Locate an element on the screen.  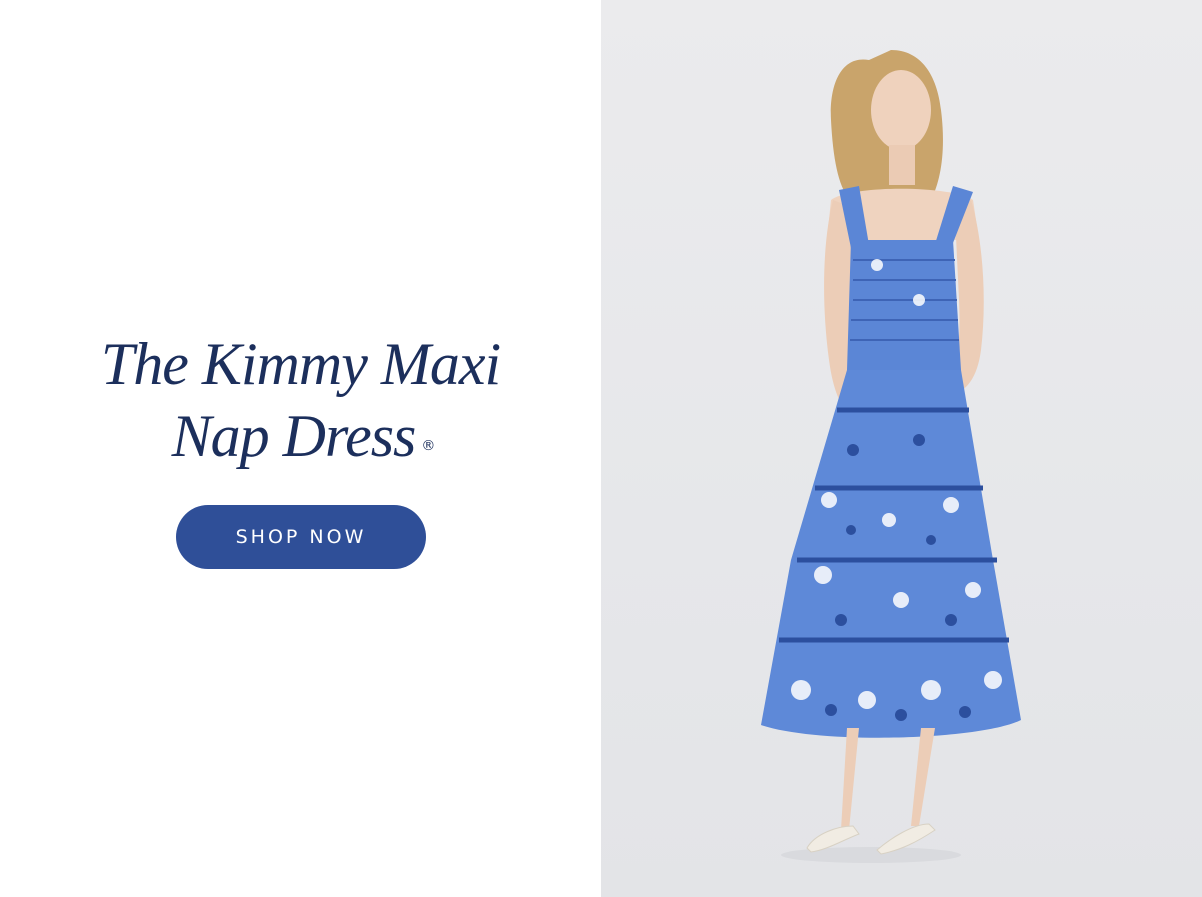
headline-line-1: The Kimmy Maxi is located at coordinates (300, 364).